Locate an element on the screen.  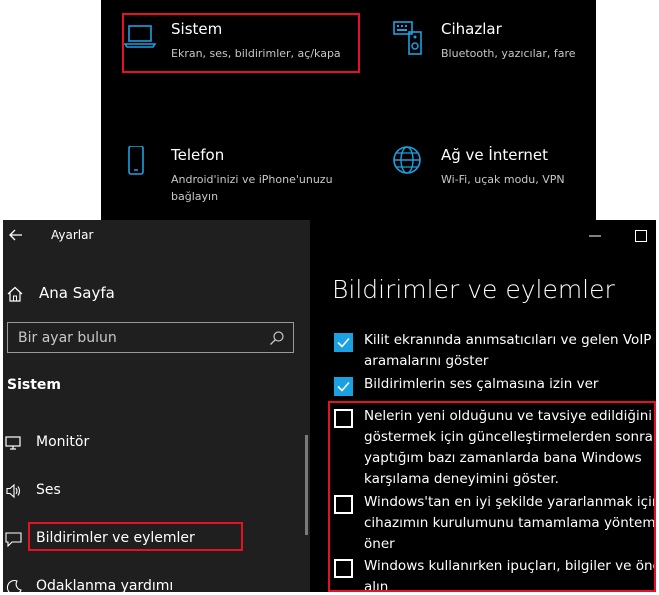
sidebar-item-label: Odaklanma yardımı is located at coordinates (105, 585).